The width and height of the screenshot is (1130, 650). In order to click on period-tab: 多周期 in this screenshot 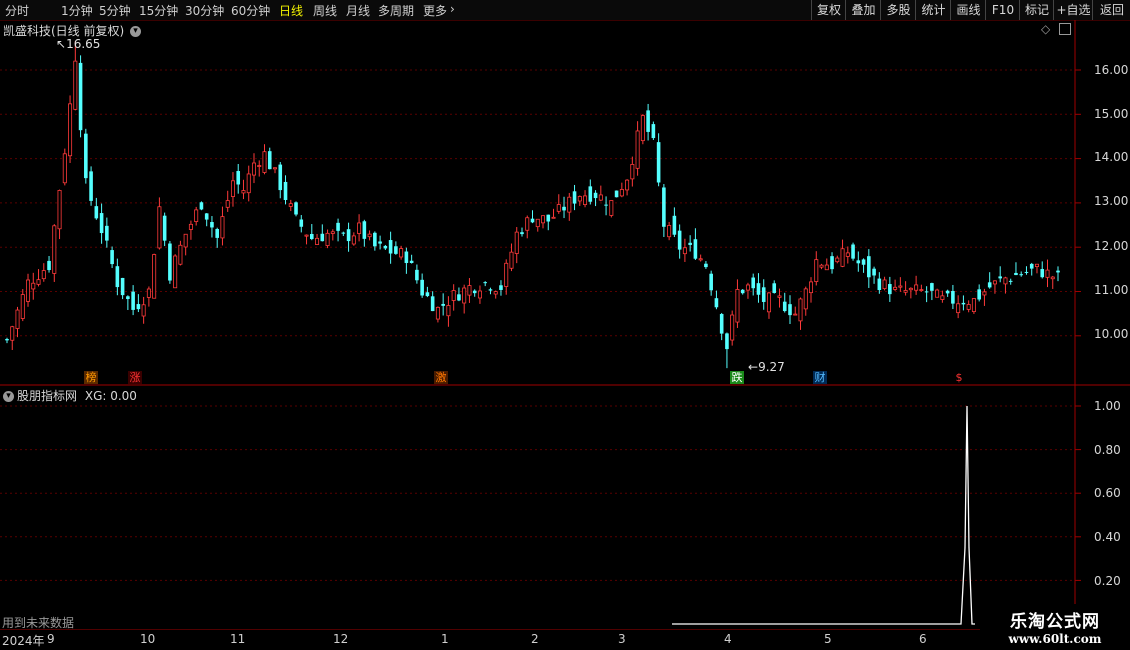, I will do `click(396, 10)`.